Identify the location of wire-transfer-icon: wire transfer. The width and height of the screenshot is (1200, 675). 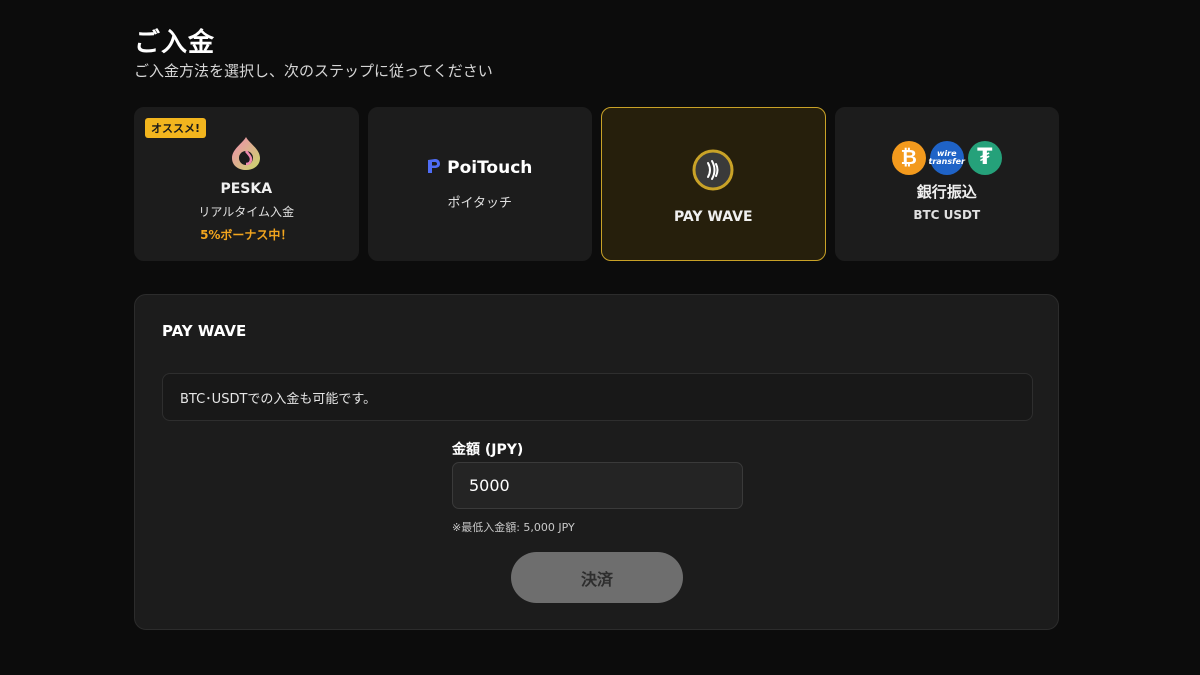
(947, 157).